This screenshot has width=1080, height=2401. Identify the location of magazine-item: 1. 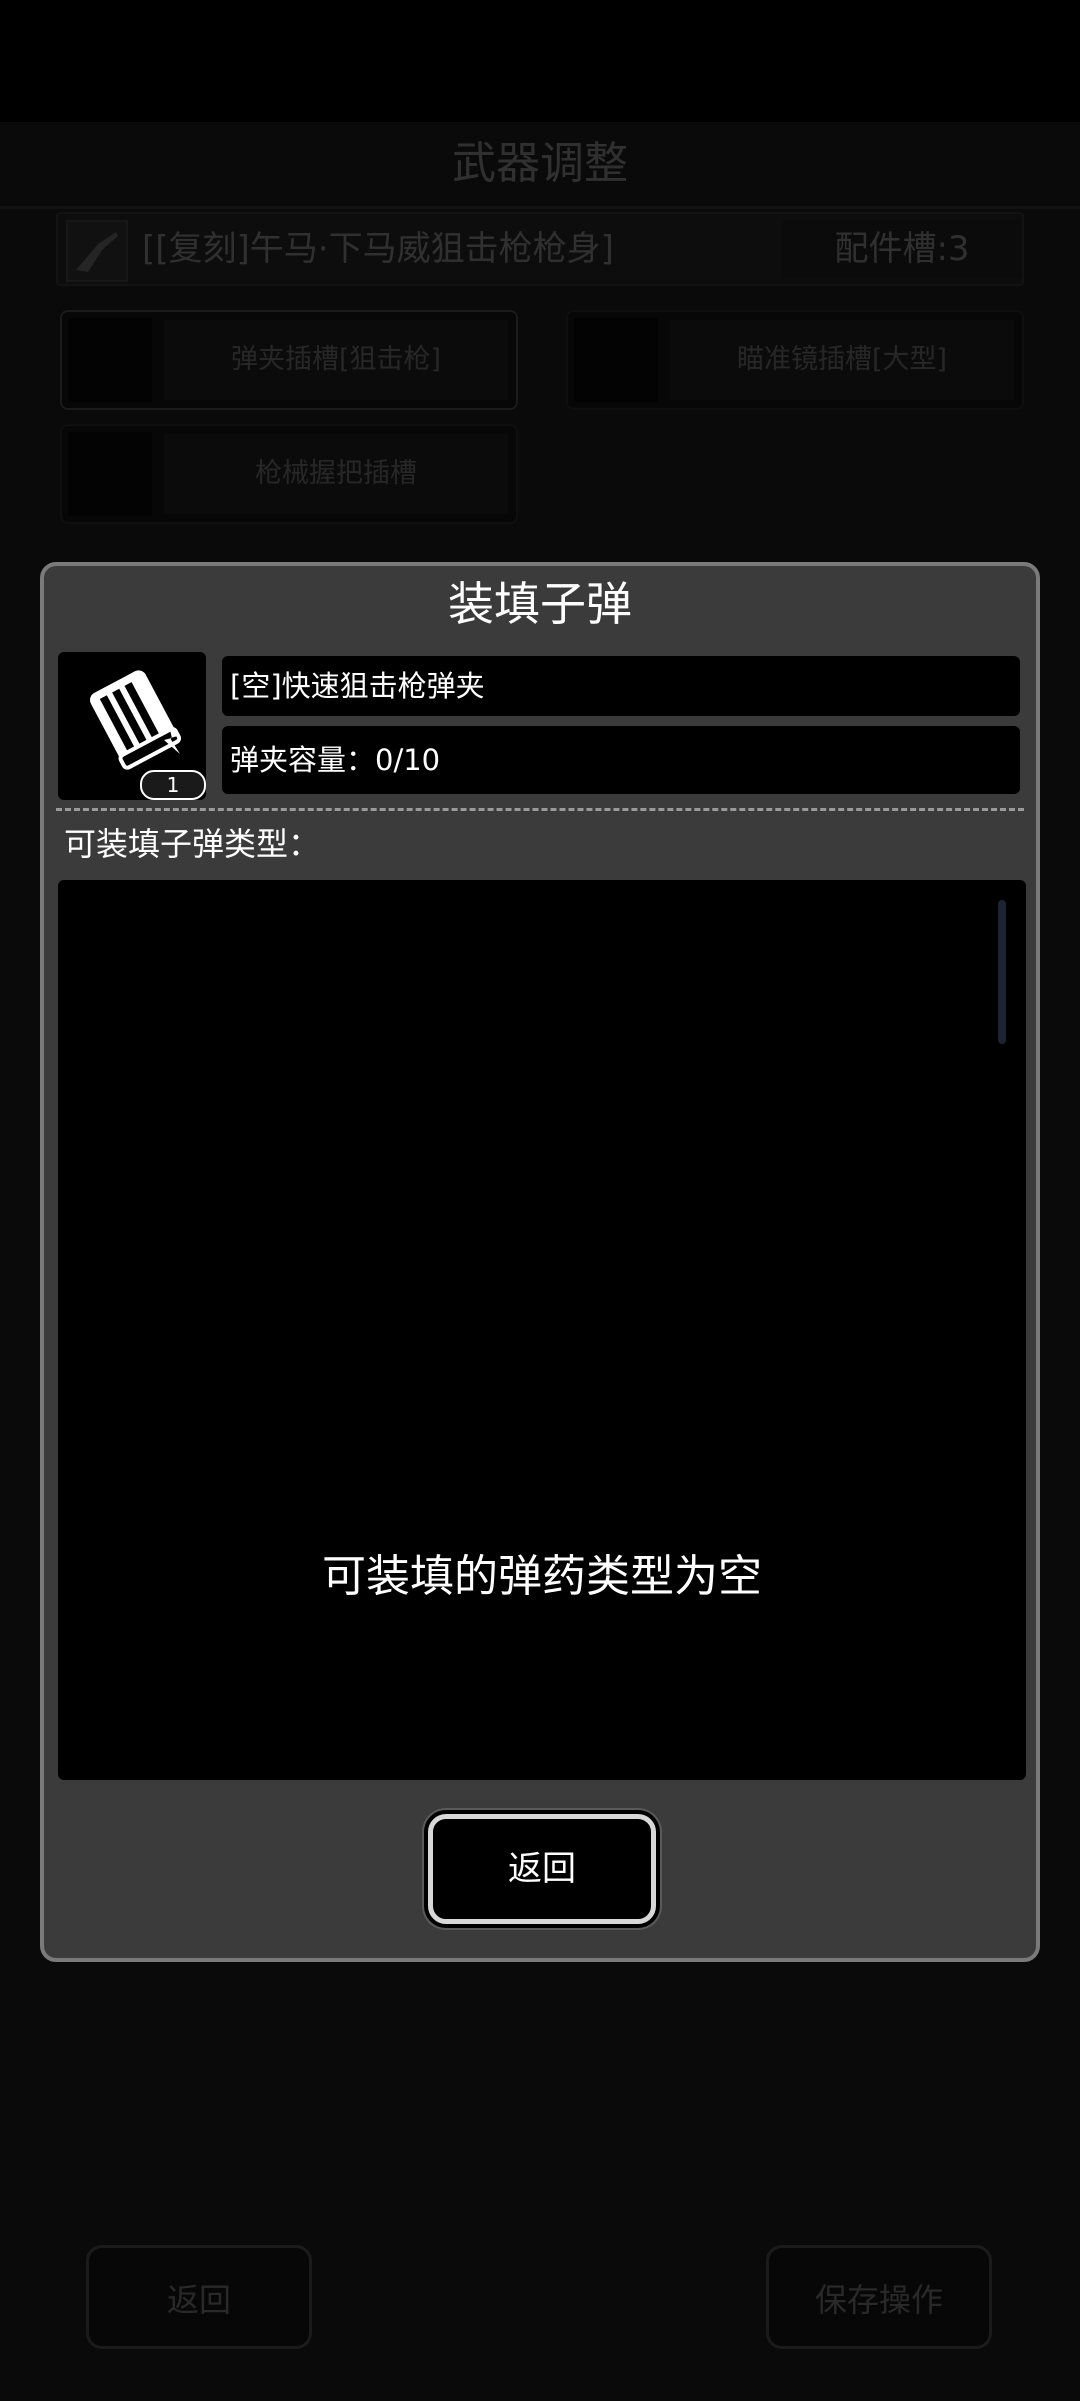
(132, 726).